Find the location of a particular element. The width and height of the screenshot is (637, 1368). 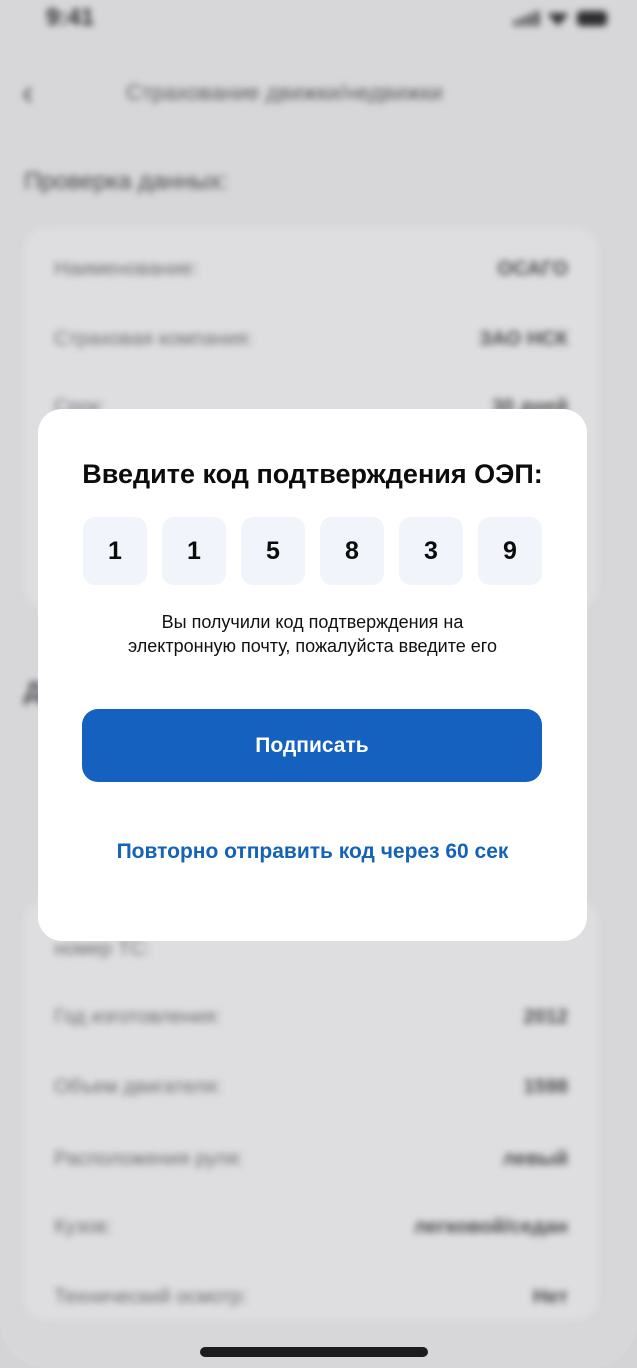

modal-title: Введите код подтверждения ОЭП: is located at coordinates (312, 474).